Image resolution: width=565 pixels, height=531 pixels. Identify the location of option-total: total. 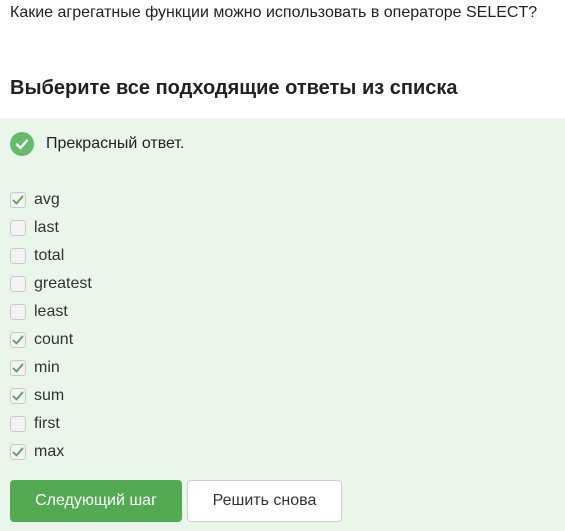
(37, 256).